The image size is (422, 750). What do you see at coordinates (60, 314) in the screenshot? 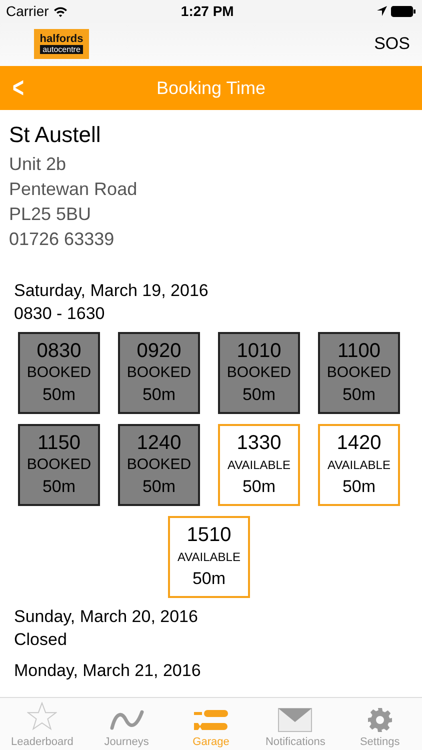
I see `opening-hours: 0830 - 1630` at bounding box center [60, 314].